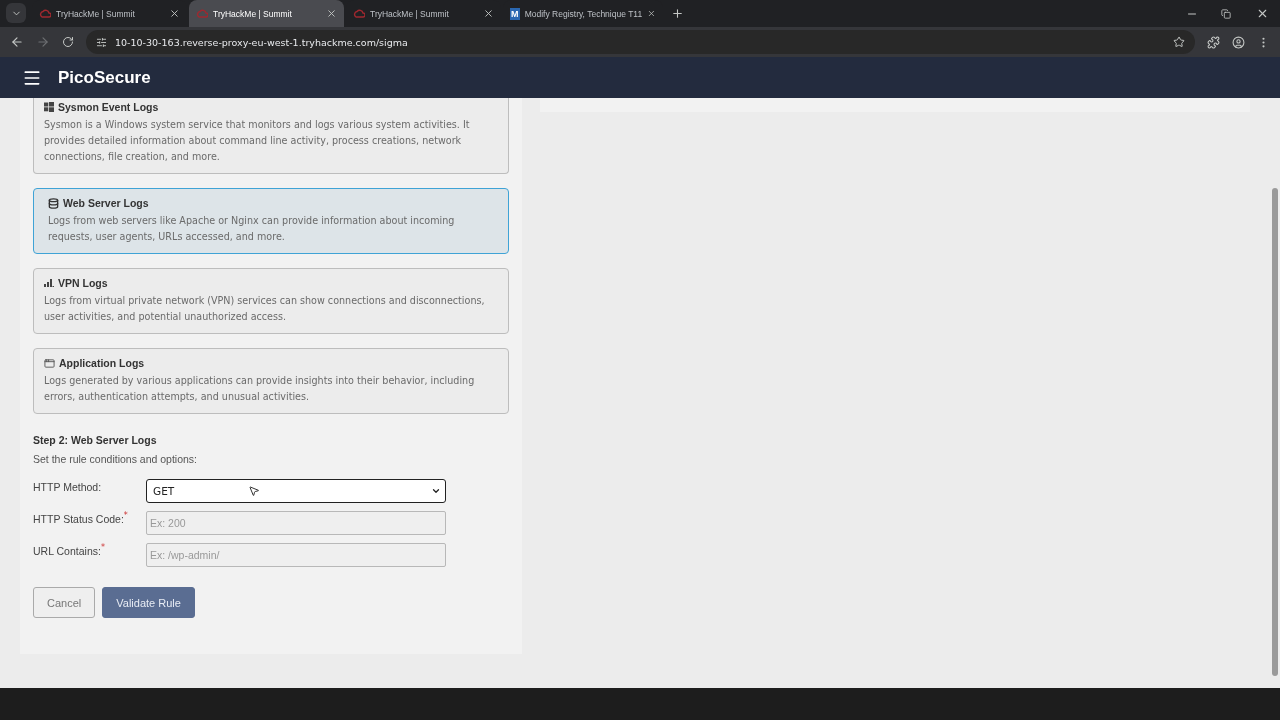 This screenshot has width=1280, height=720. I want to click on log-source-card: VPN Logs Logs from virtual private network (VPN) services can show connections and disconnections, user activities, and potential unauthorized access., so click(271, 301).